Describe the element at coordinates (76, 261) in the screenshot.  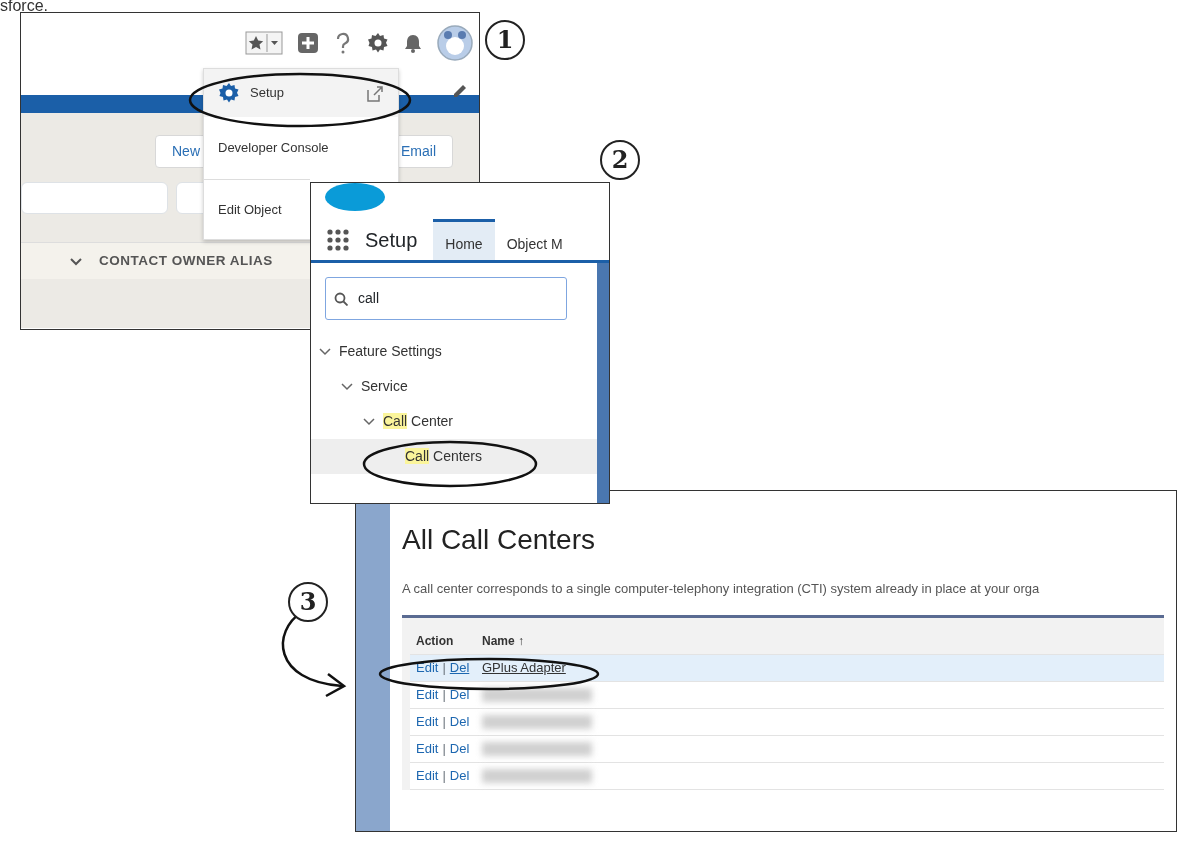
I see `chevron-down-icon` at that location.